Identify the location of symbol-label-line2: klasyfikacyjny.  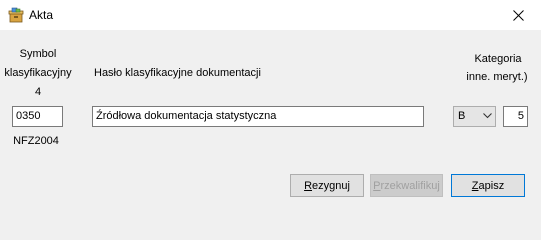
(38, 73).